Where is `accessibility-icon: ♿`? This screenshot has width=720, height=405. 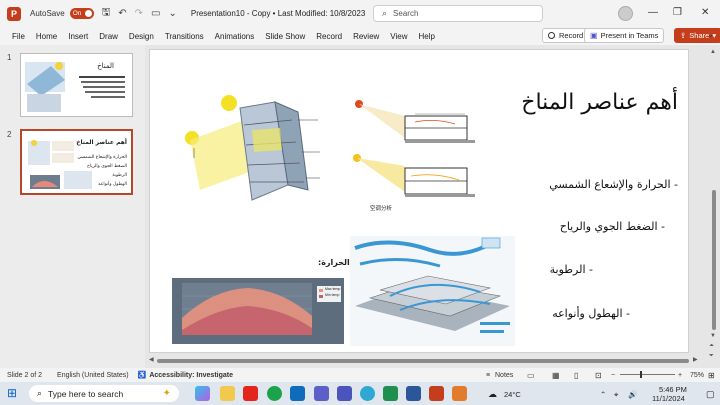
accessibility-icon: ♿ is located at coordinates (142, 375).